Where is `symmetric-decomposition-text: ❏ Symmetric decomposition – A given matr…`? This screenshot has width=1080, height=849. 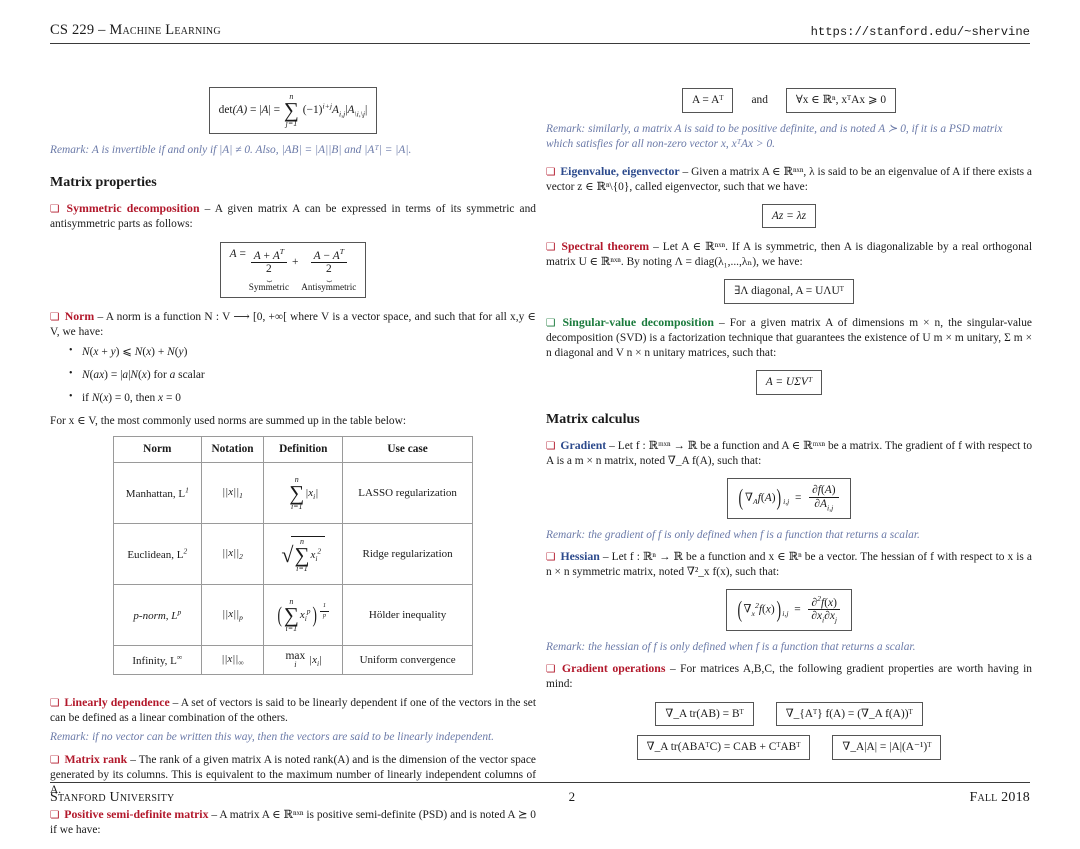 symmetric-decomposition-text: ❏ Symmetric decomposition – A given matr… is located at coordinates (293, 216).